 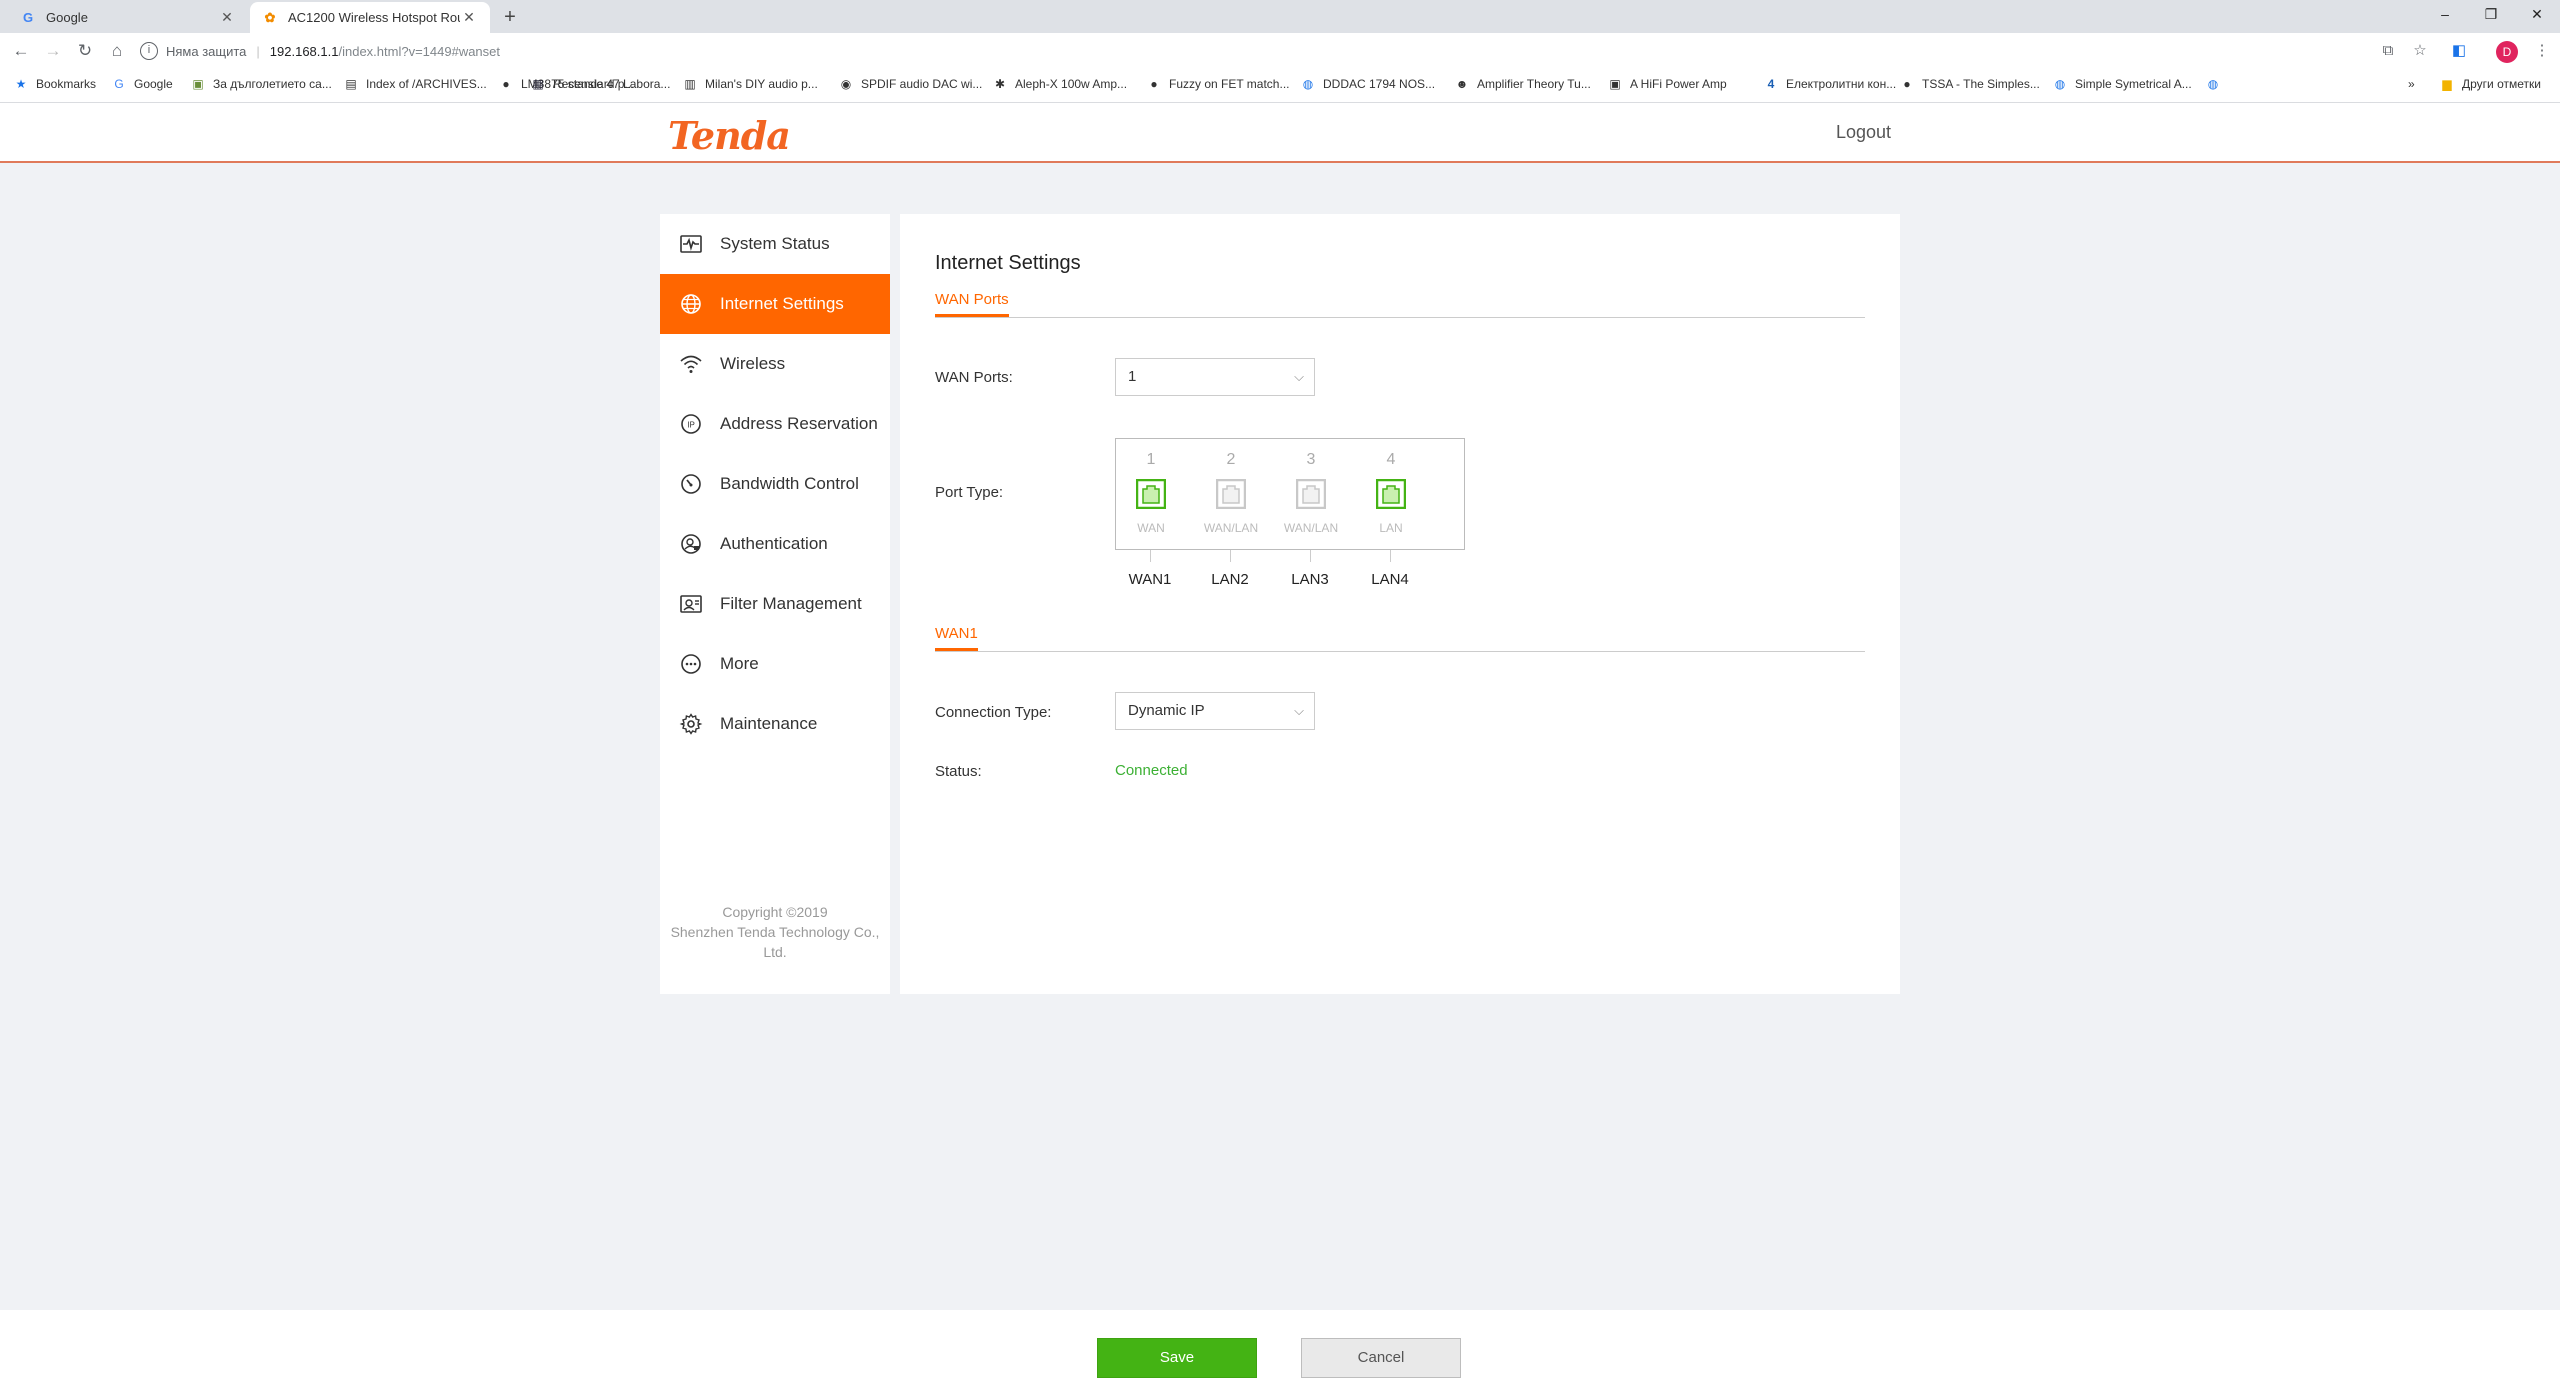 What do you see at coordinates (1400, 651) in the screenshot?
I see `divider` at bounding box center [1400, 651].